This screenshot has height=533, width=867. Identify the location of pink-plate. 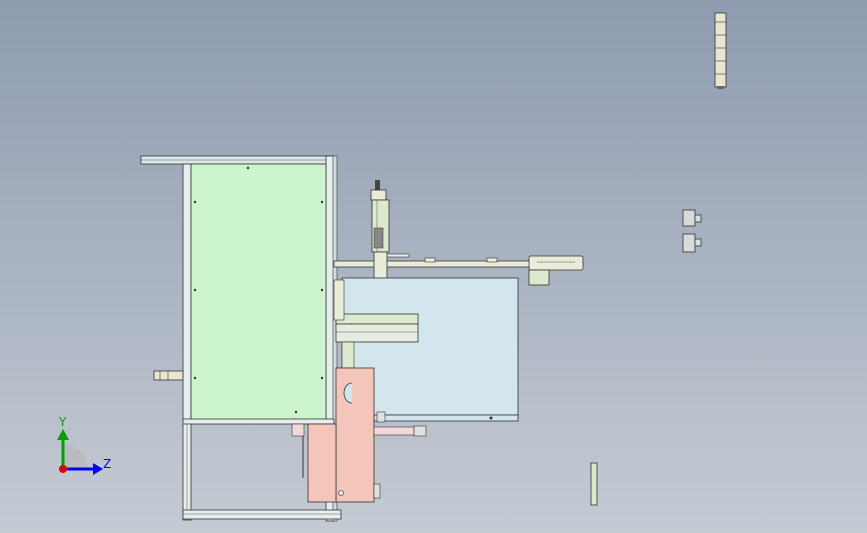
(358, 435).